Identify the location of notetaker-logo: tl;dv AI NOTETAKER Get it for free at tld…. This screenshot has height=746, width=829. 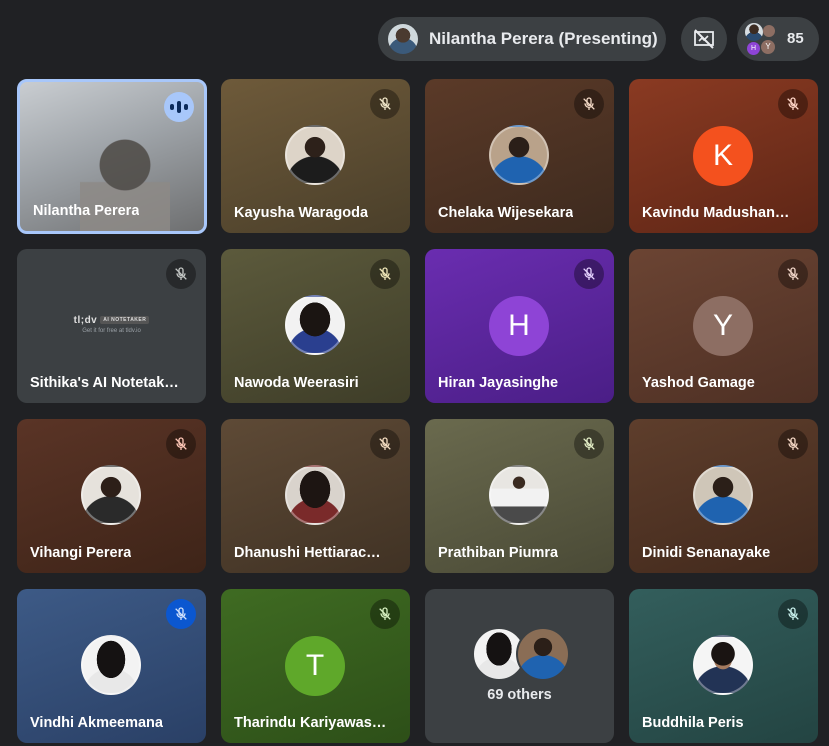
(111, 324).